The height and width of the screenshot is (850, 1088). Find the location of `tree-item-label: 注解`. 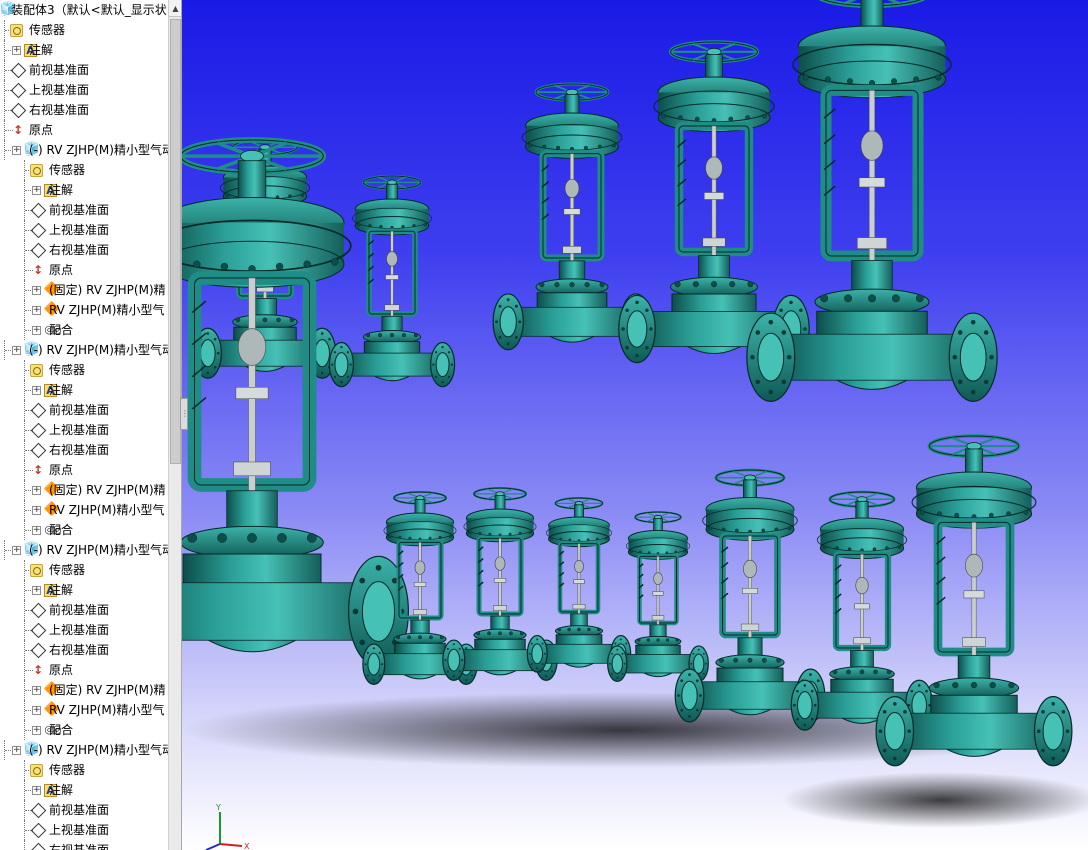

tree-item-label: 注解 is located at coordinates (61, 590).